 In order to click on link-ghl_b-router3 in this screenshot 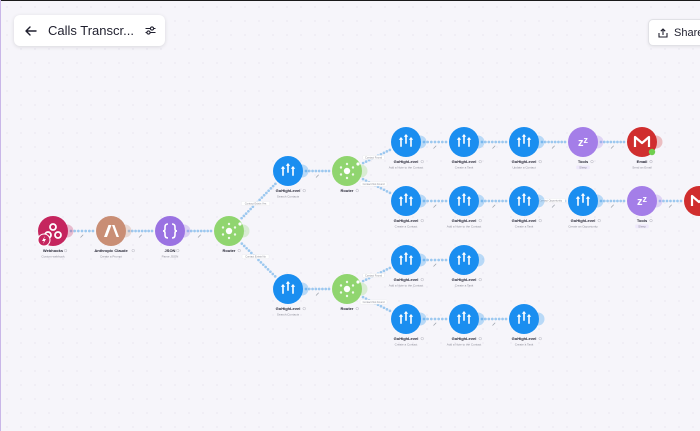, I will do `click(317, 291)`.